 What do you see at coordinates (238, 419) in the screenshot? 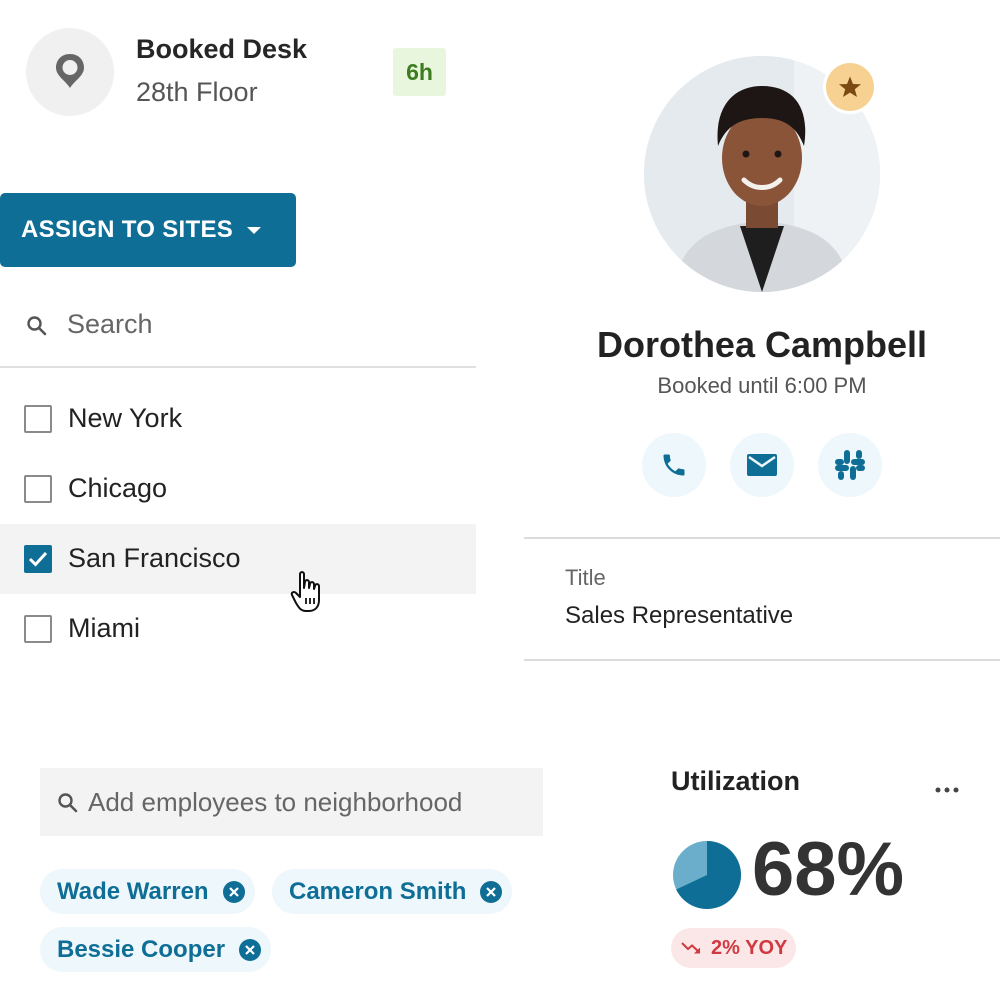
I see `site-option-new-york: New York` at bounding box center [238, 419].